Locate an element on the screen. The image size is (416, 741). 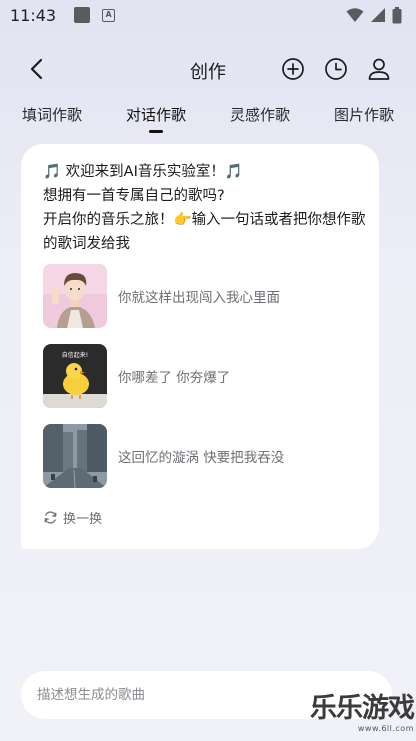
tab-lyrics-song: 填词作歌 is located at coordinates (52, 114).